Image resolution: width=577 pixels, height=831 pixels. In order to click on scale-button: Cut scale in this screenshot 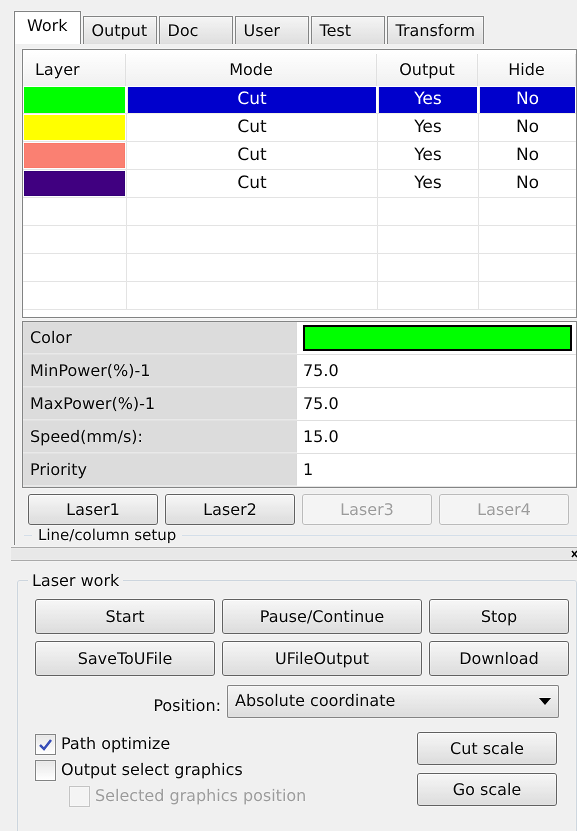, I will do `click(487, 748)`.